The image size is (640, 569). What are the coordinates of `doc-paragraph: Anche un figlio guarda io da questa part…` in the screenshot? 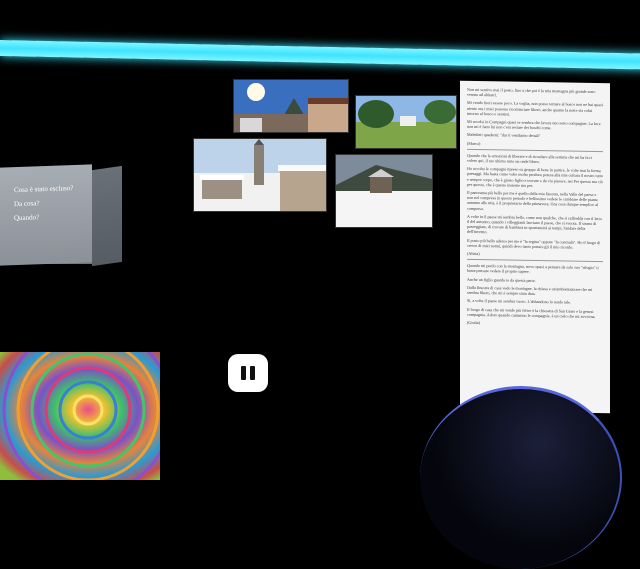 It's located at (501, 279).